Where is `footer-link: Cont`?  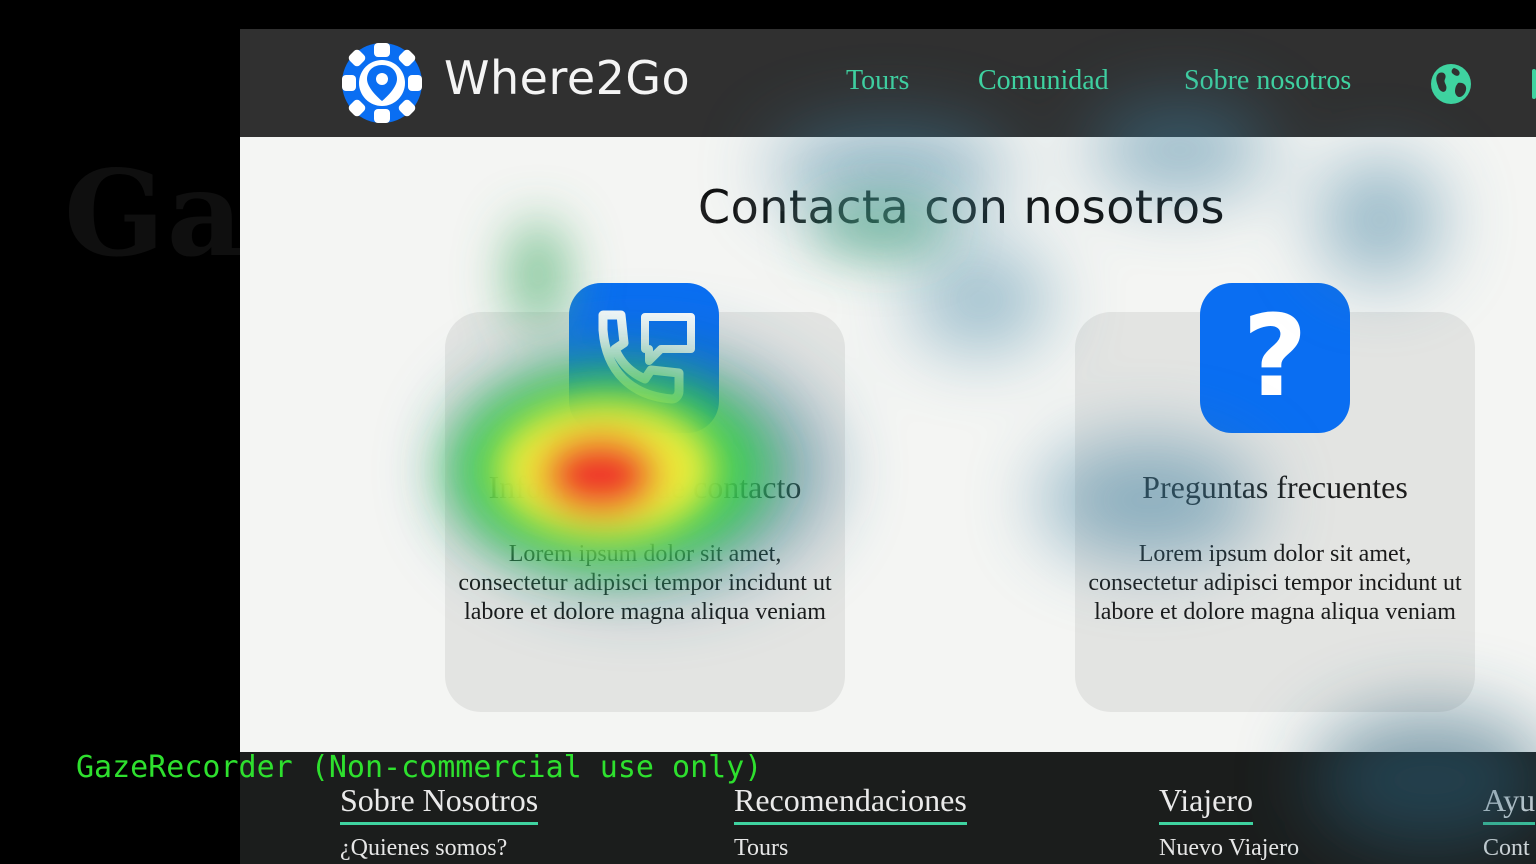
footer-link: Cont is located at coordinates (1509, 848).